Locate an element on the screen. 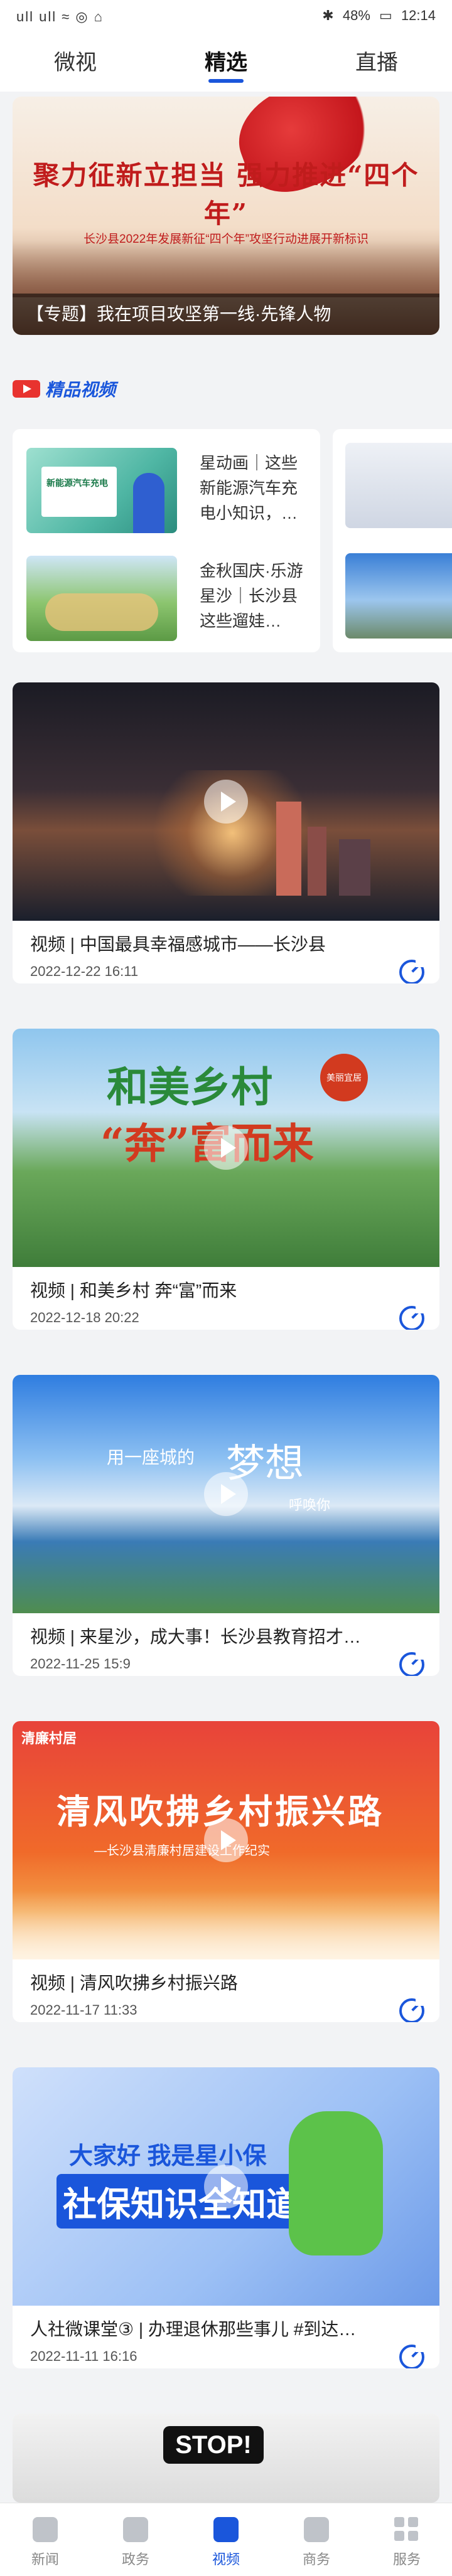  top-tabs: 微视 精选 直播 is located at coordinates (226, 63).